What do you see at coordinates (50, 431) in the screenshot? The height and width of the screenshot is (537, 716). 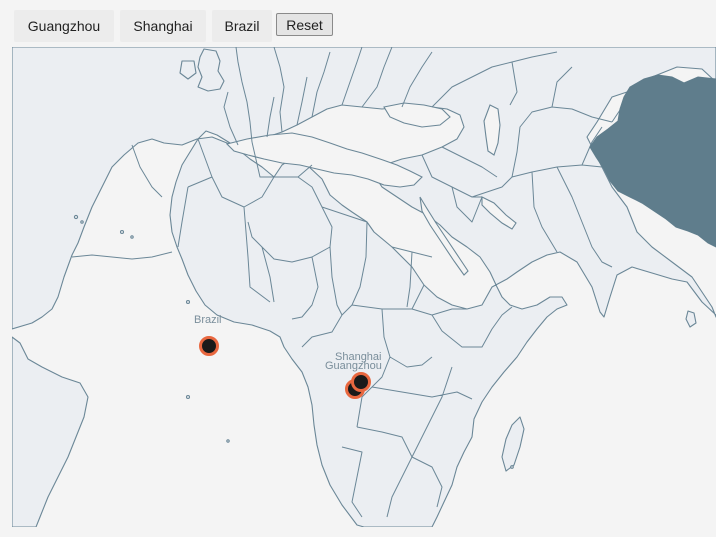 I see `south-america` at bounding box center [50, 431].